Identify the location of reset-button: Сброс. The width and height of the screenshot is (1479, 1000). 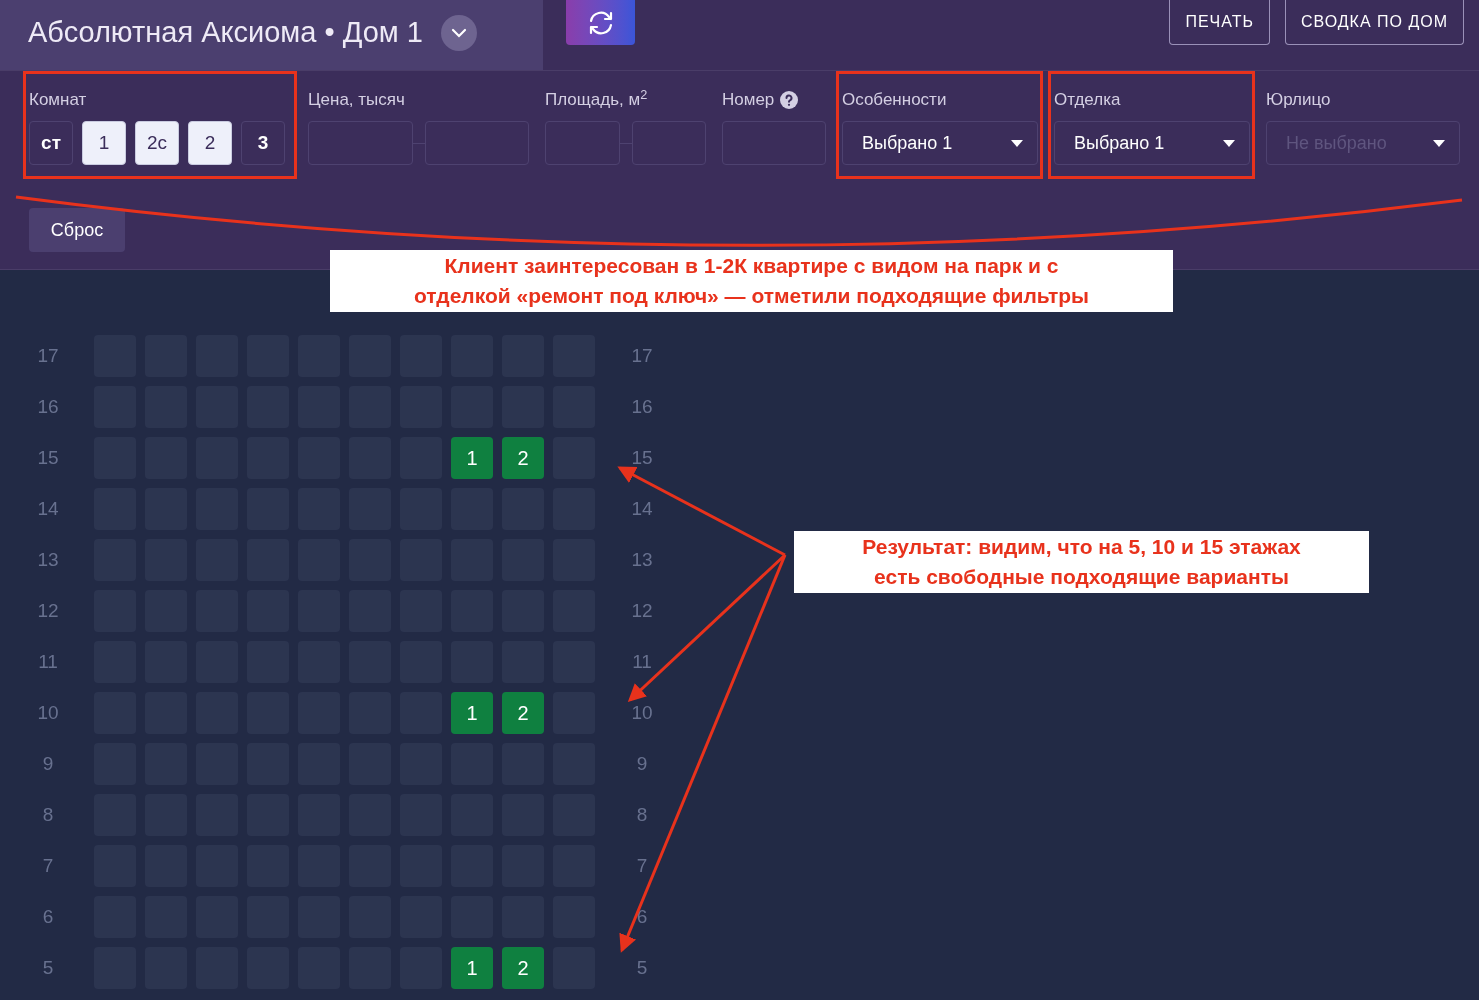
(77, 230).